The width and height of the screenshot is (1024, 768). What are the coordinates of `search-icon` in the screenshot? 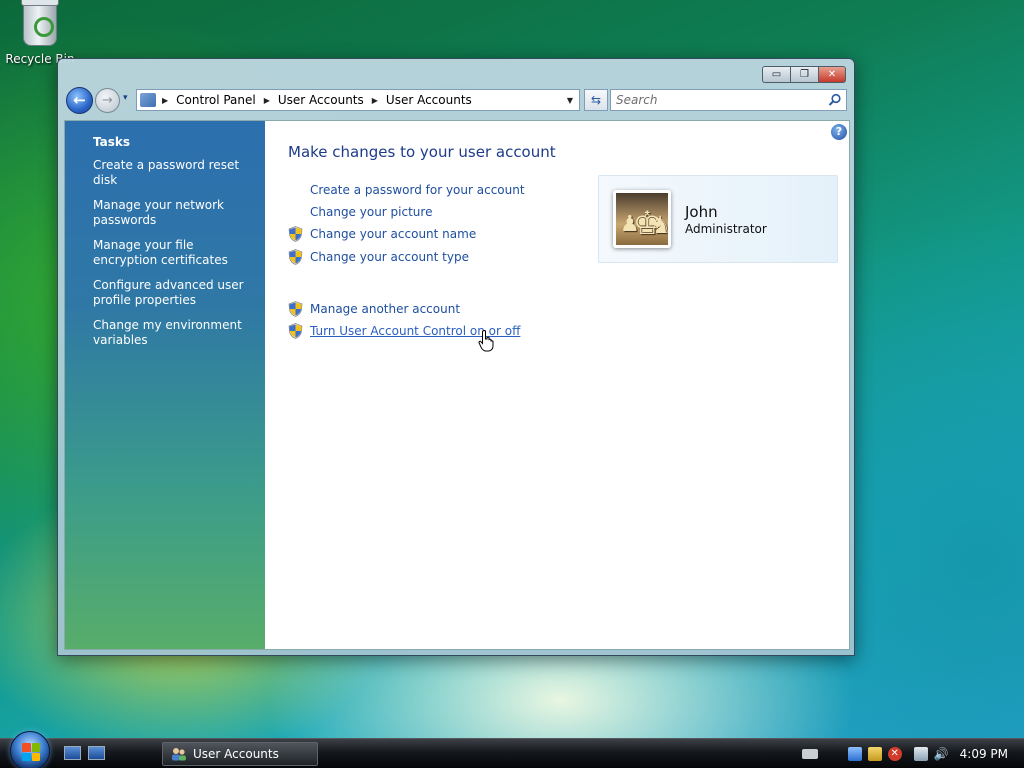 It's located at (835, 100).